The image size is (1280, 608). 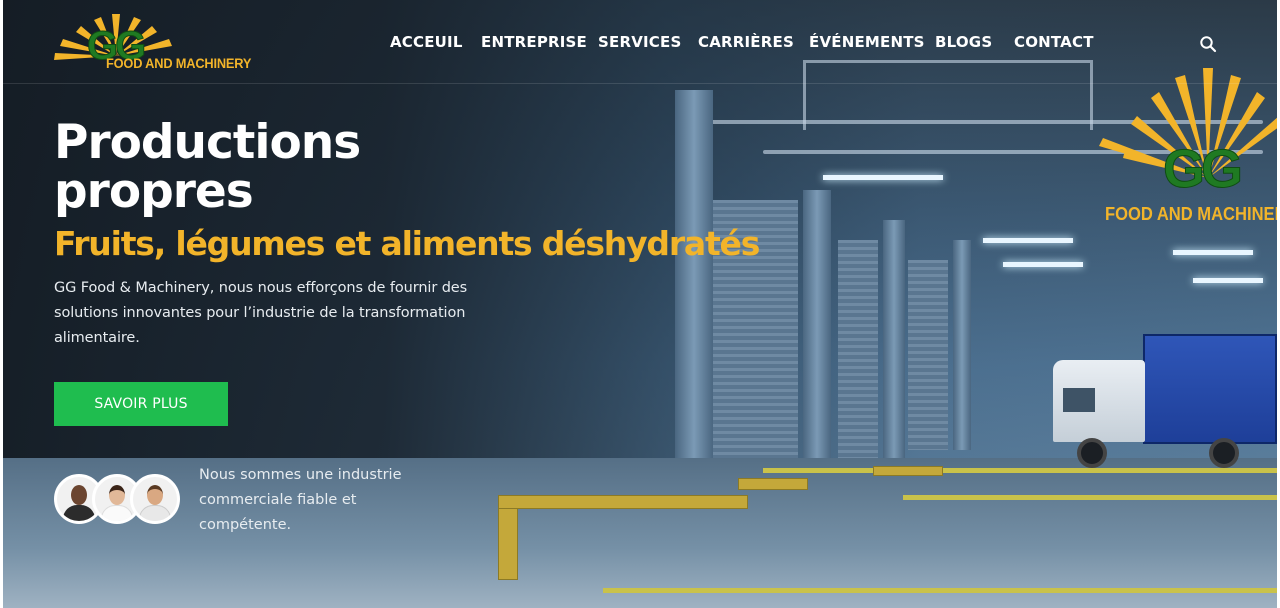 What do you see at coordinates (407, 243) in the screenshot?
I see `hero-subtitle: Fruits, légumes et aliments déshydratés` at bounding box center [407, 243].